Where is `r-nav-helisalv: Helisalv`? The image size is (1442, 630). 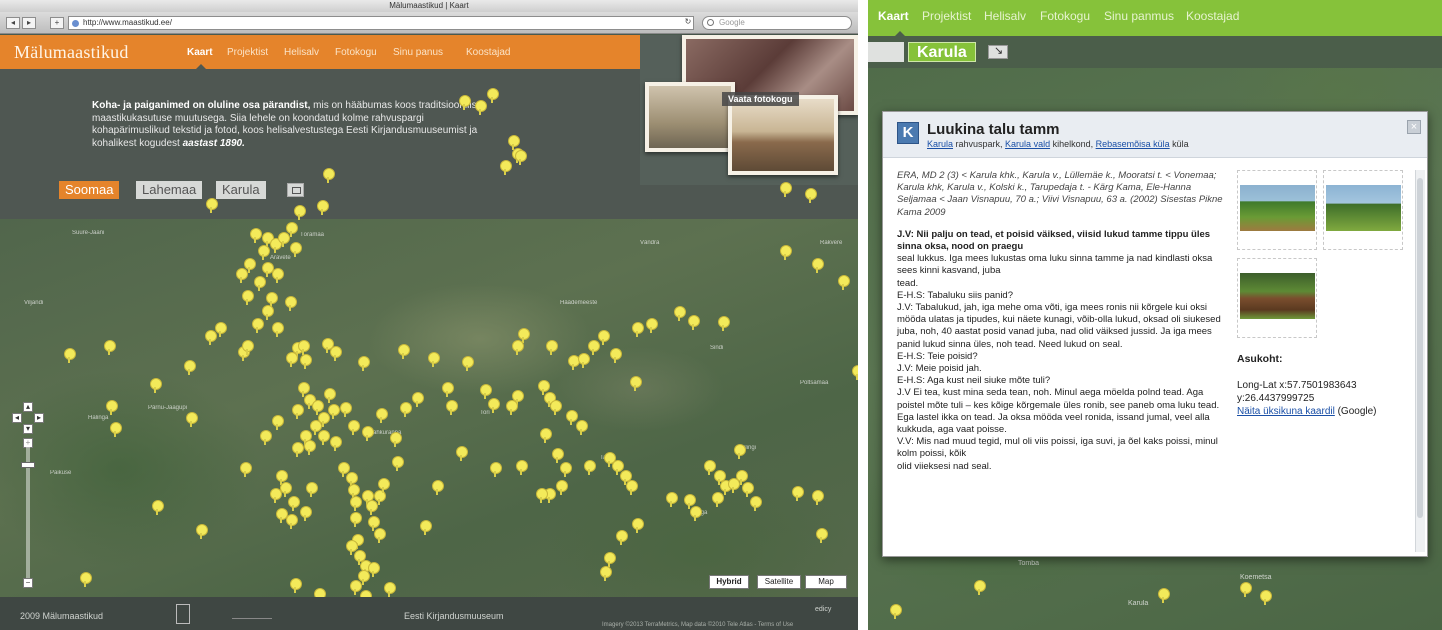 r-nav-helisalv: Helisalv is located at coordinates (1005, 16).